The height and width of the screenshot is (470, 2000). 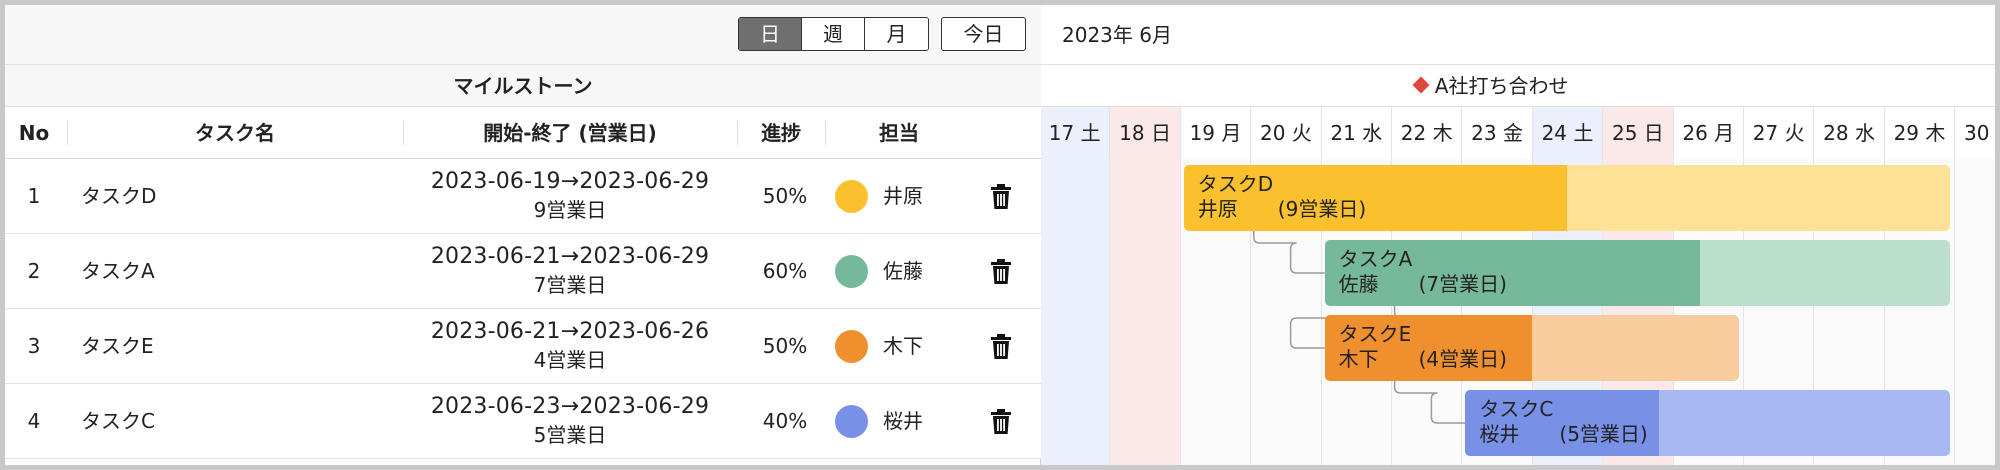 I want to click on progress-value: 60%, so click(x=785, y=271).